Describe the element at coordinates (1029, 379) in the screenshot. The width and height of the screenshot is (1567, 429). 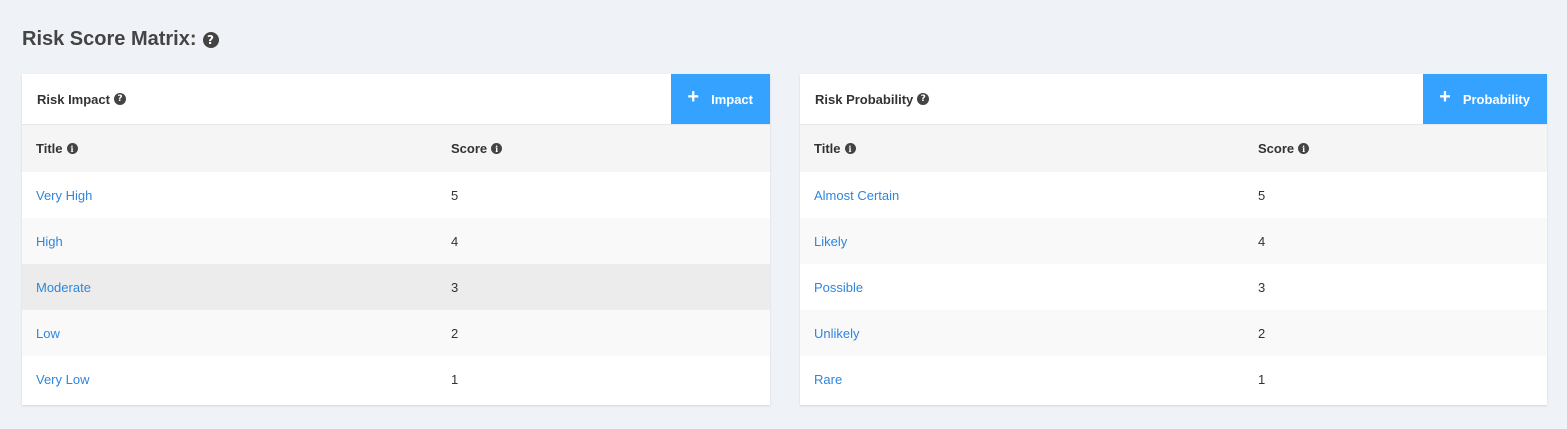
I see `row-title-link: Rare` at that location.